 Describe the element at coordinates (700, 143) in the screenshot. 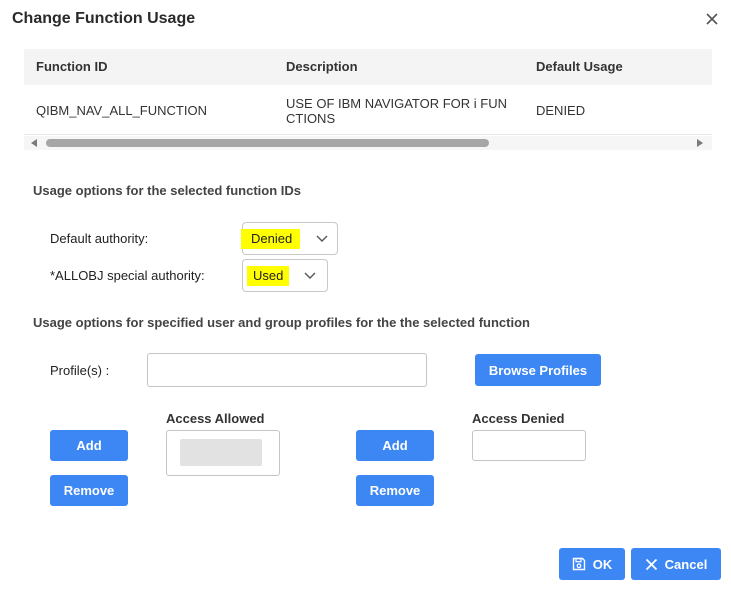

I see `scroll-right-icon` at that location.